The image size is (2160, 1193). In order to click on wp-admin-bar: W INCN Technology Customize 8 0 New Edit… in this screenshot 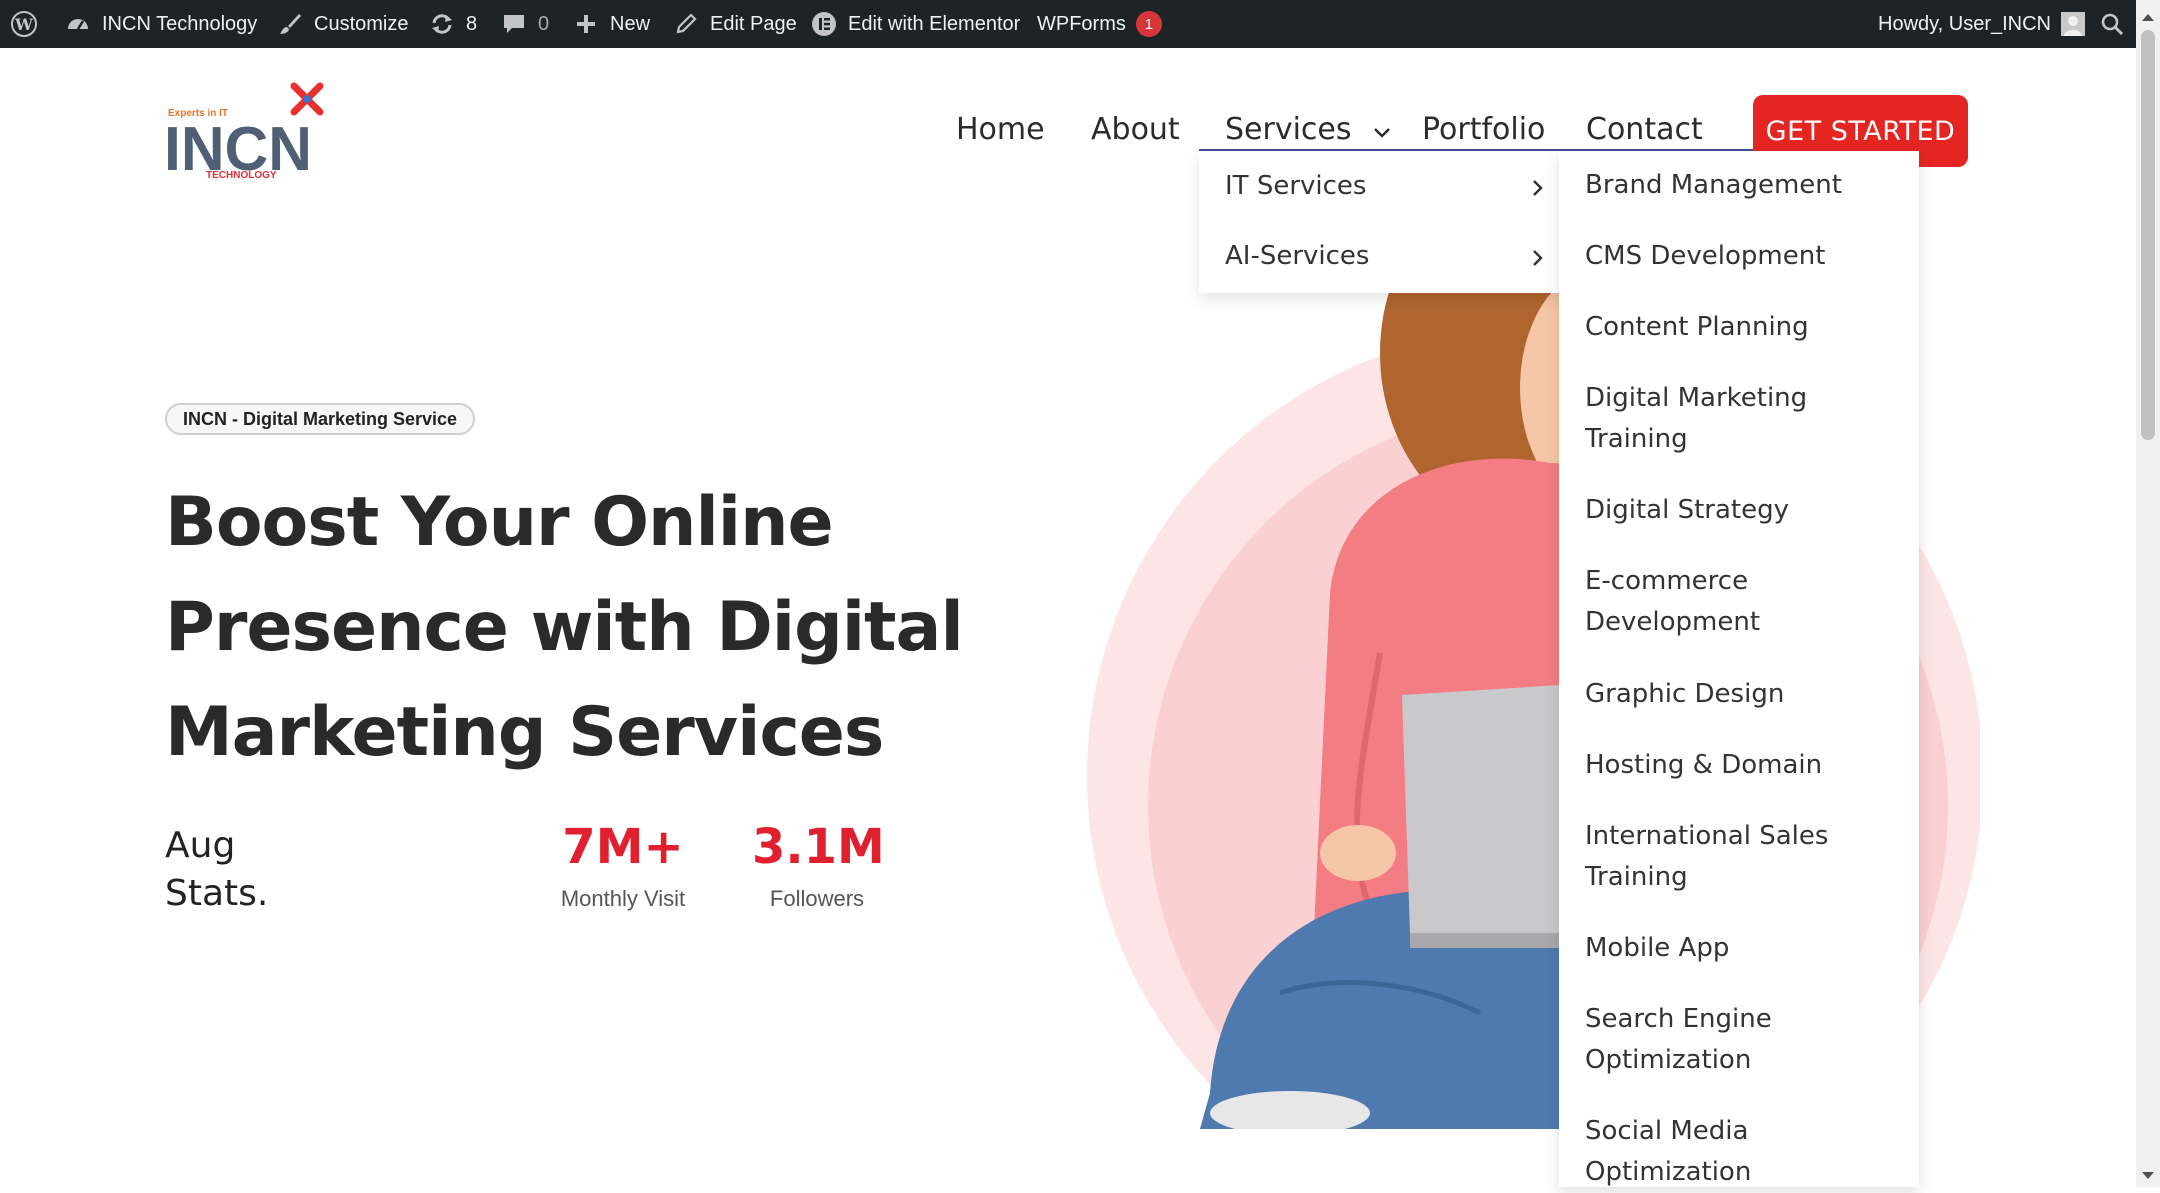, I will do `click(1080, 24)`.